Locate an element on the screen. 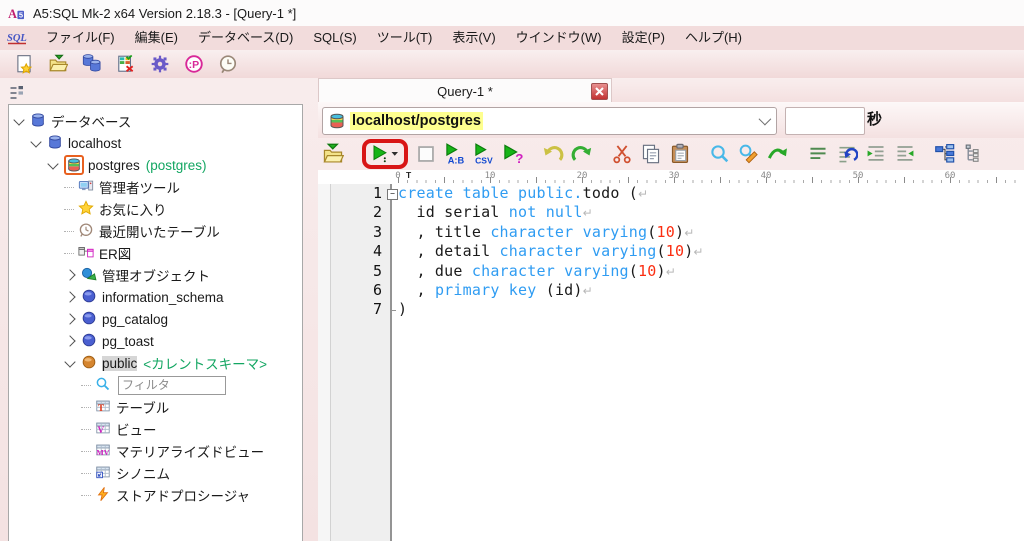 The image size is (1024, 541). menu-item-7: ウインドウ(W) is located at coordinates (559, 38).